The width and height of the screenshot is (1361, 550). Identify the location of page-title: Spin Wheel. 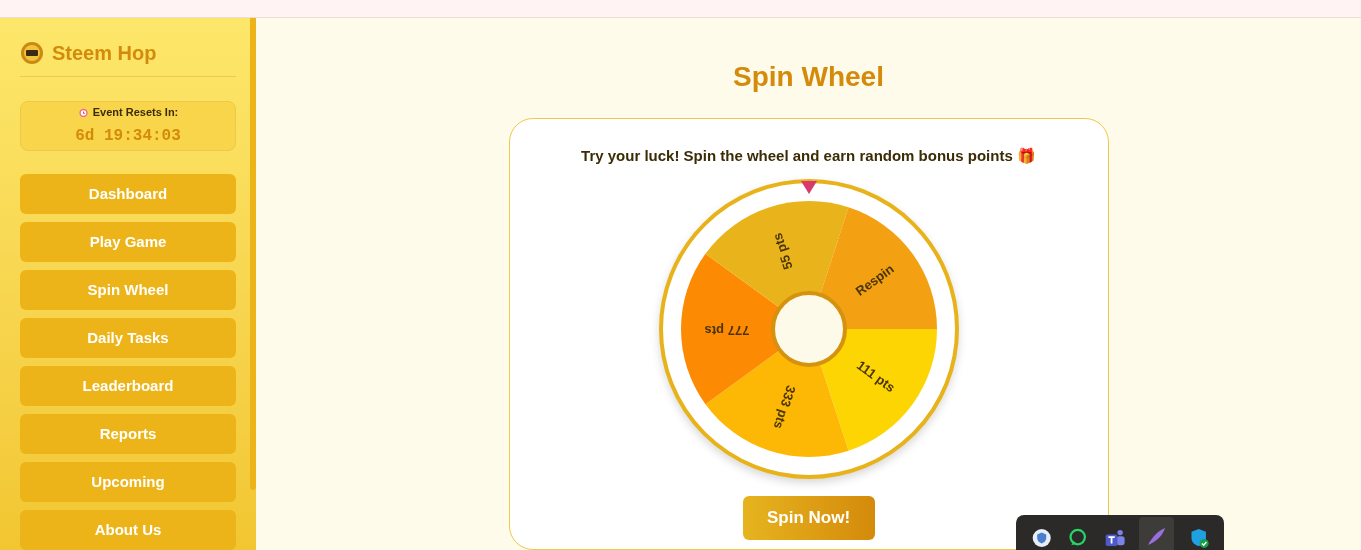
(808, 77).